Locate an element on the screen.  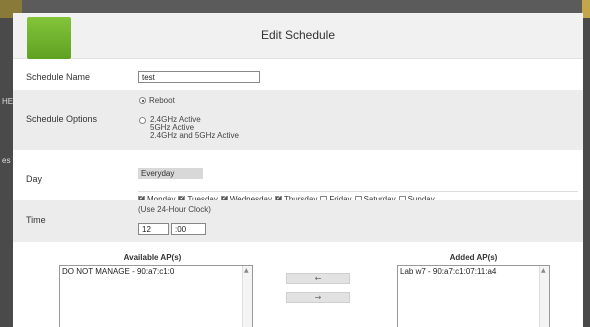
everyday-toggle: Everyday is located at coordinates (170, 173).